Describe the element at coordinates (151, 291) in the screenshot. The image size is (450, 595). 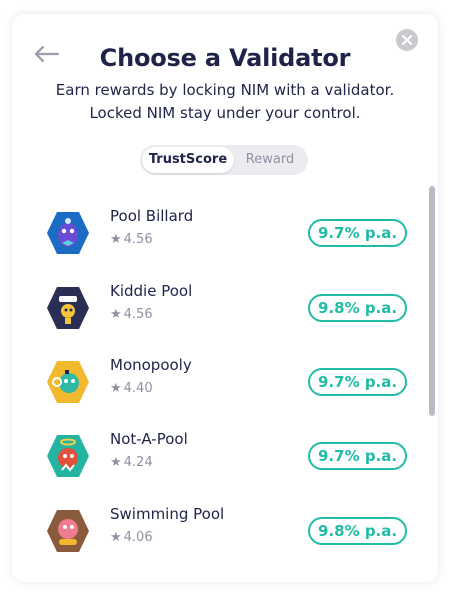
I see `validator-name: Kiddie Pool` at that location.